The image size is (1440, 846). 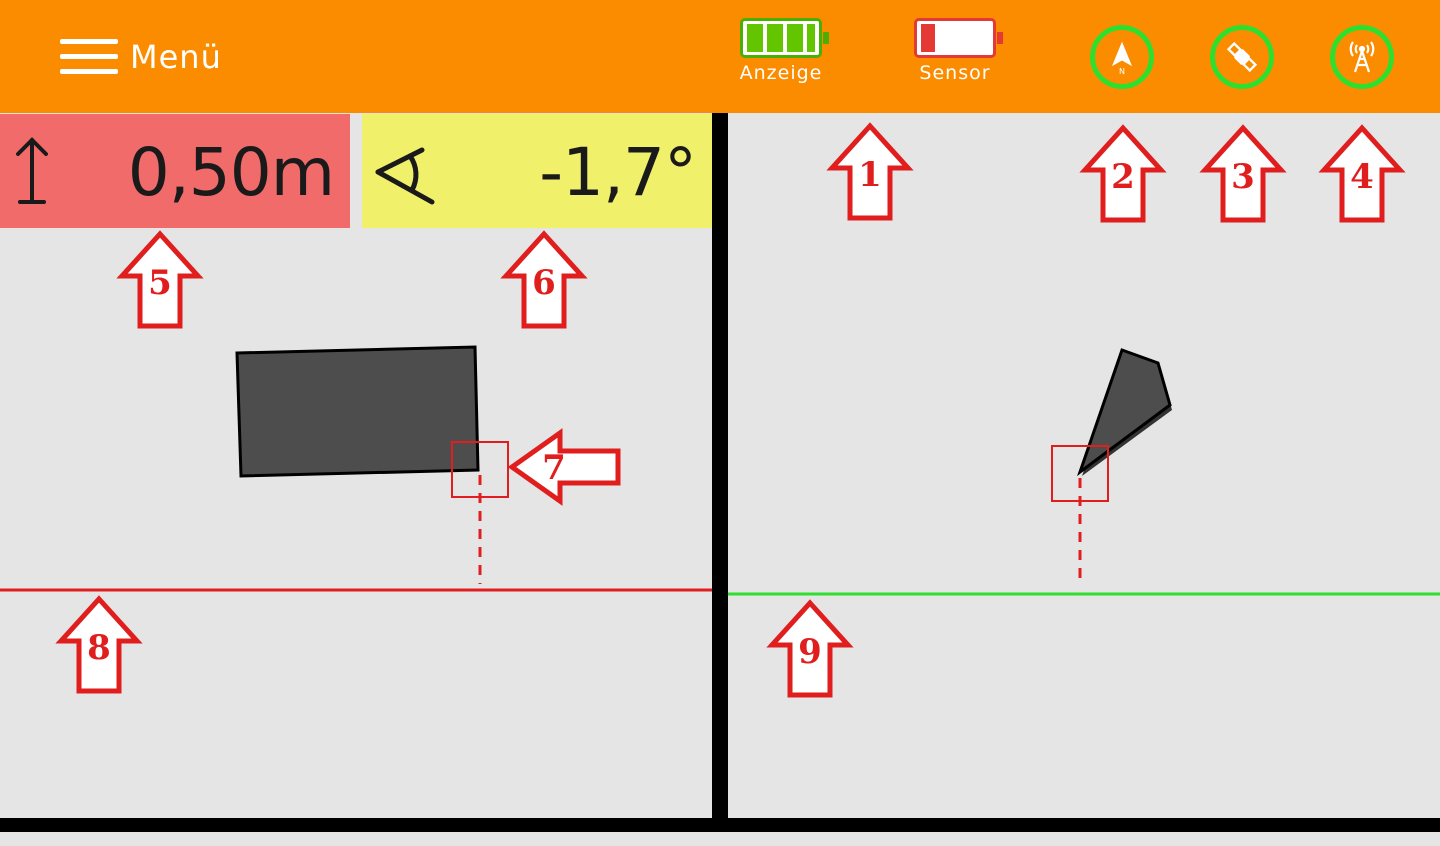 I want to click on hamburger-icon, so click(x=88, y=57).